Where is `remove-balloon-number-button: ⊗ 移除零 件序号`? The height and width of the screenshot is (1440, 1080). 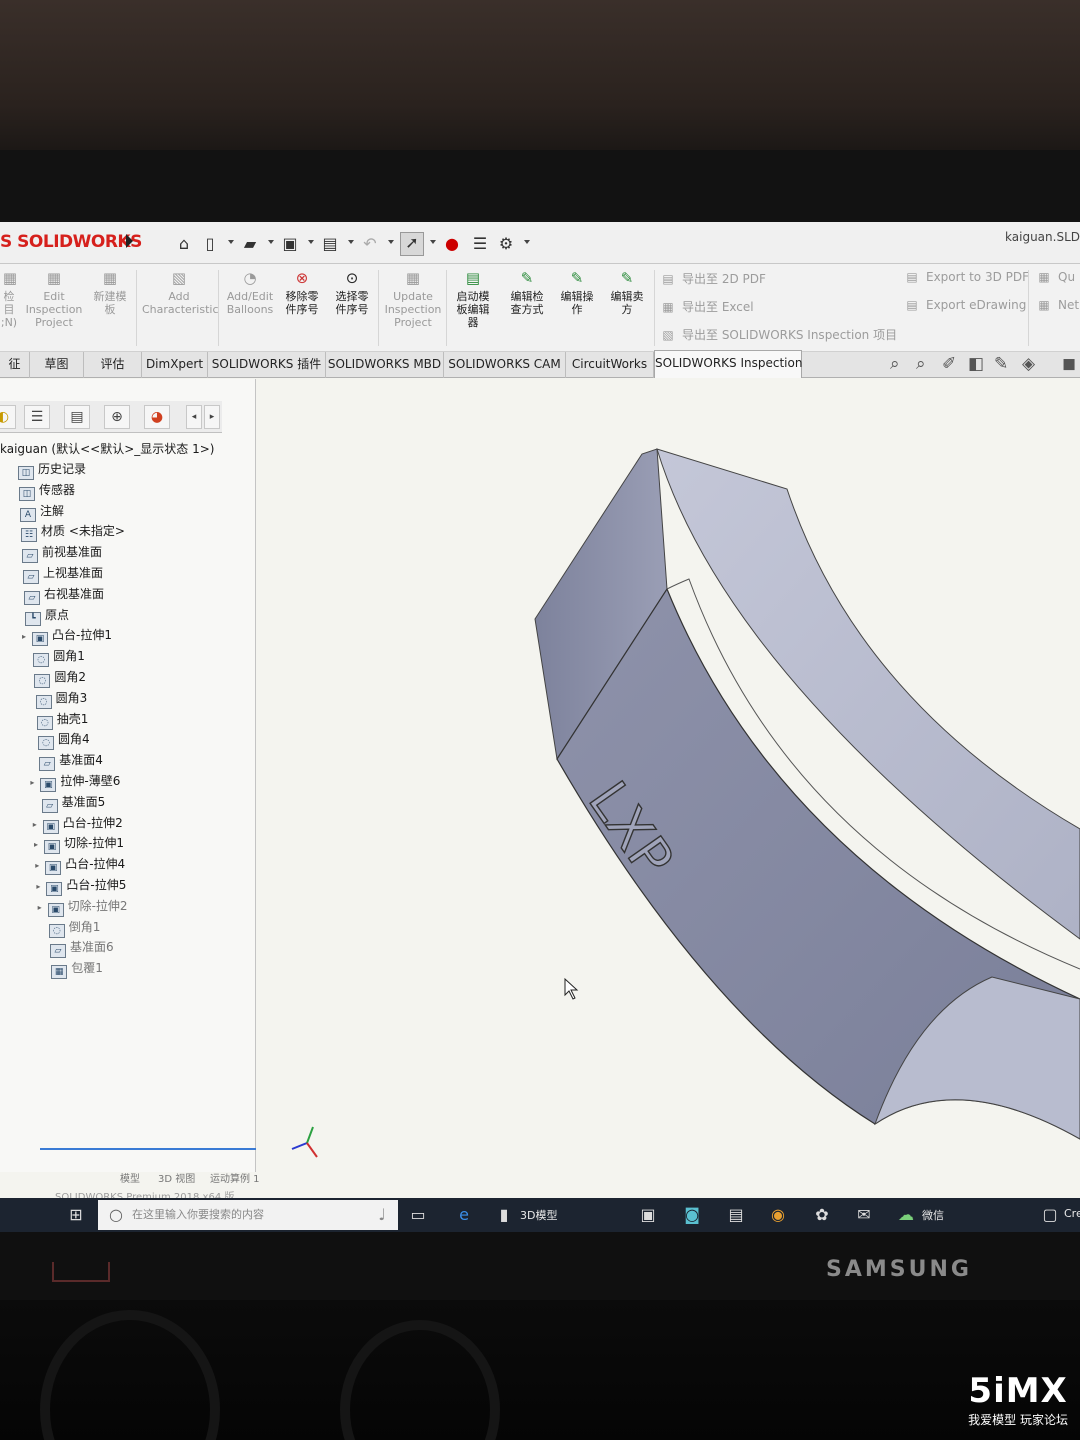 remove-balloon-number-button: ⊗ 移除零 件序号 is located at coordinates (302, 292).